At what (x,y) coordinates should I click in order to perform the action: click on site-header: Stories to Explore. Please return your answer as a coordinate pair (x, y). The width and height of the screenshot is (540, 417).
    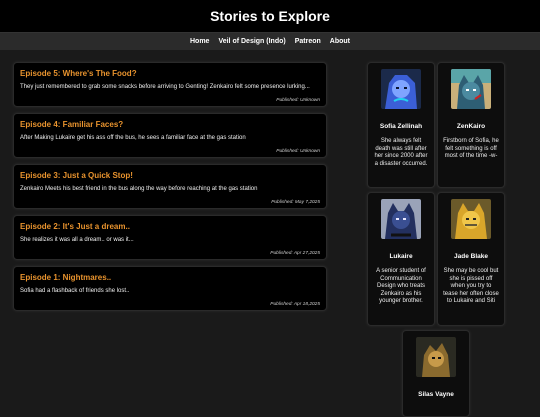
    Looking at the image, I should click on (270, 16).